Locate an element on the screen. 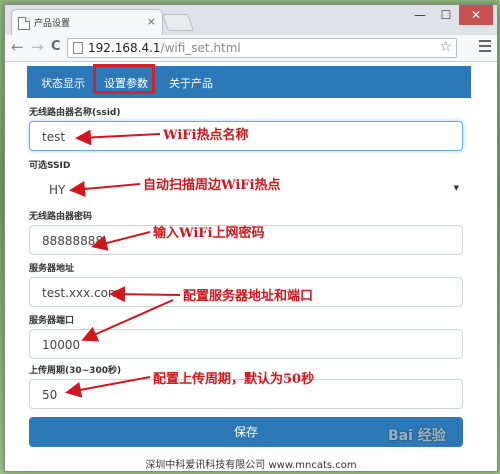 The image size is (500, 474). minimize-button: — is located at coordinates (420, 15).